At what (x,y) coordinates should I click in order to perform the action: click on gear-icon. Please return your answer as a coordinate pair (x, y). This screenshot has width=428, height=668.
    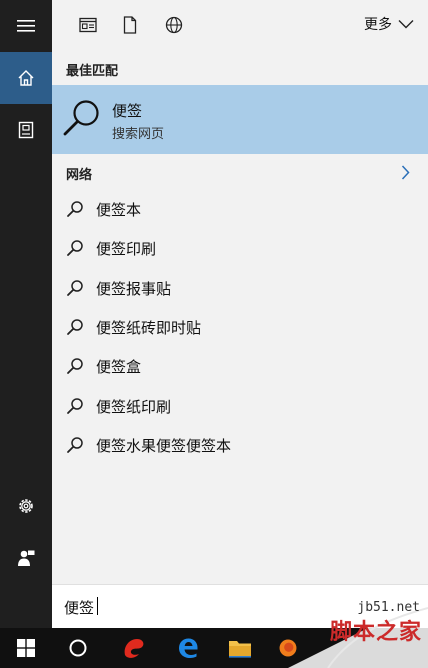
    Looking at the image, I should click on (26, 506).